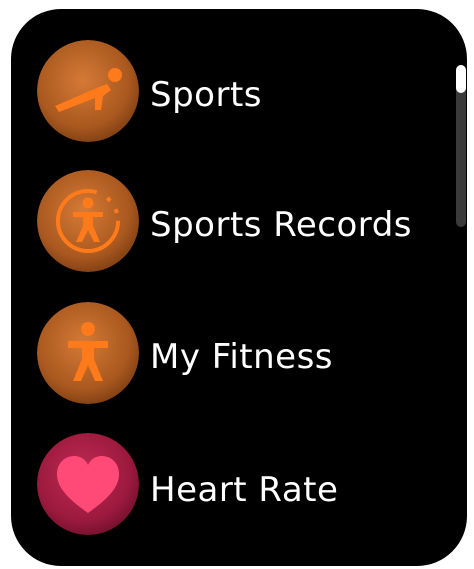 The width and height of the screenshot is (474, 569). I want to click on sports-records-icon, so click(88, 221).